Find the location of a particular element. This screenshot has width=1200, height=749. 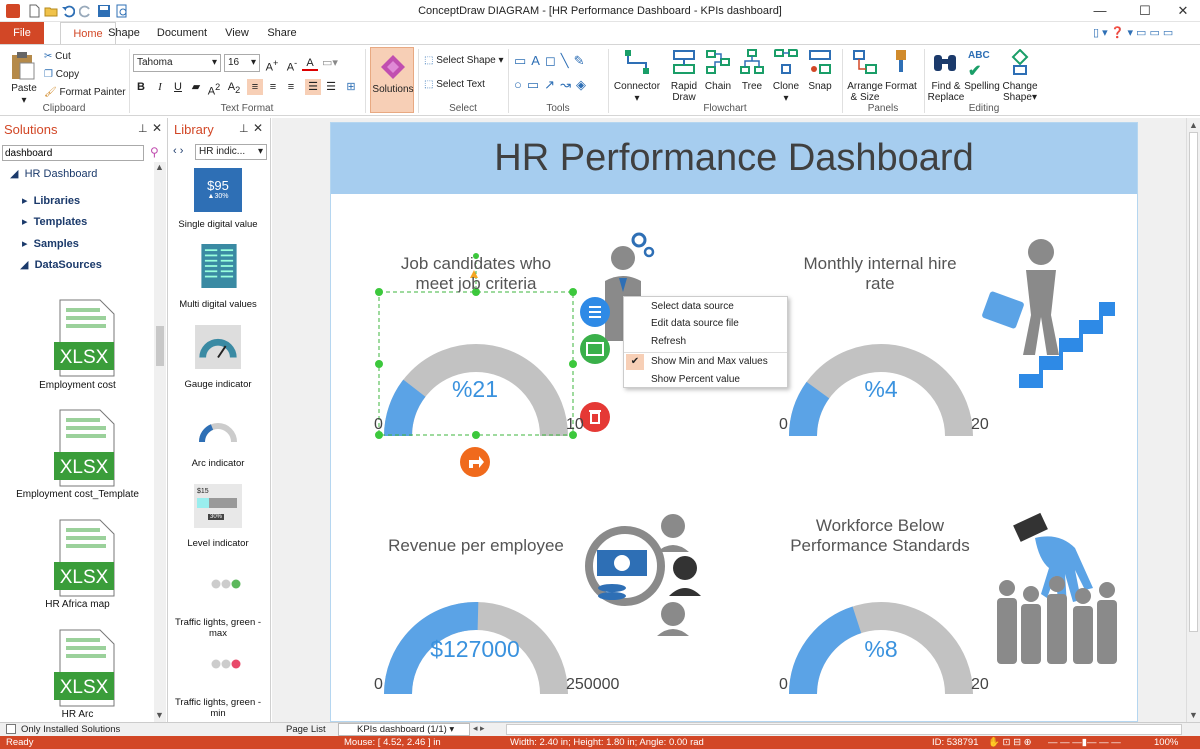

change-shape-button: Change Shape▾ is located at coordinates (1020, 92).